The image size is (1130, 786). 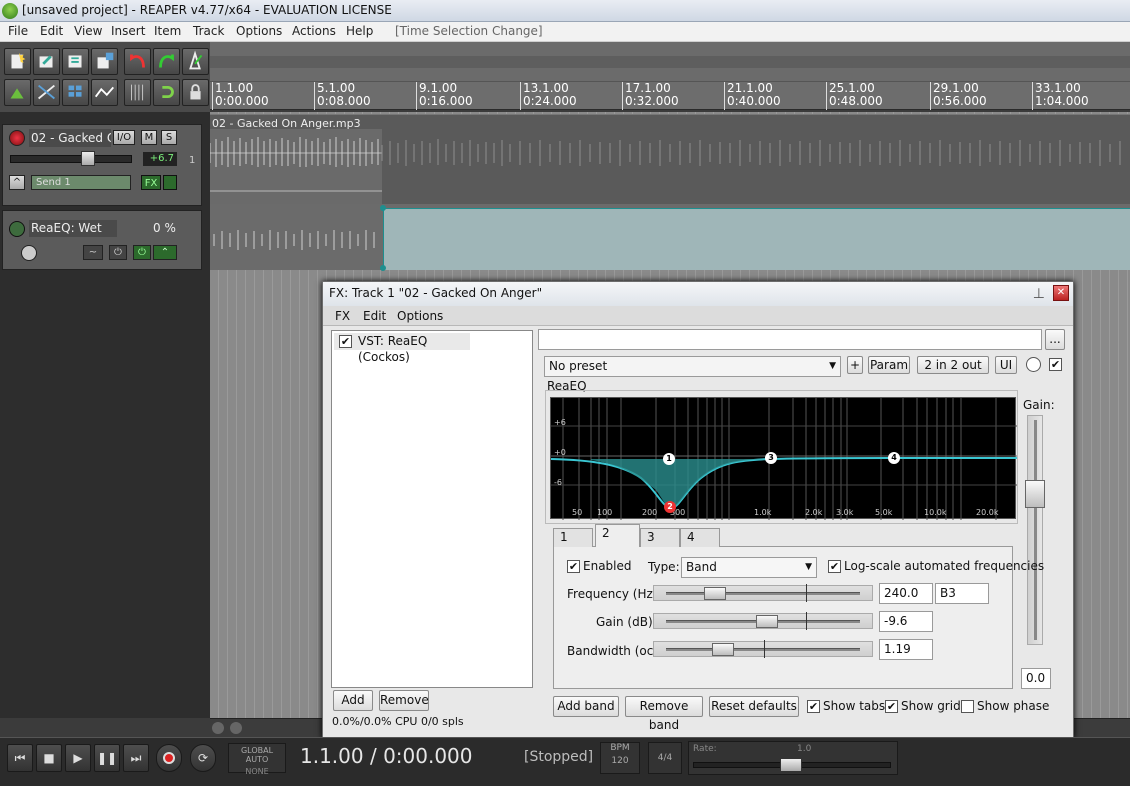 I want to click on rate-slider-knob, so click(x=791, y=765).